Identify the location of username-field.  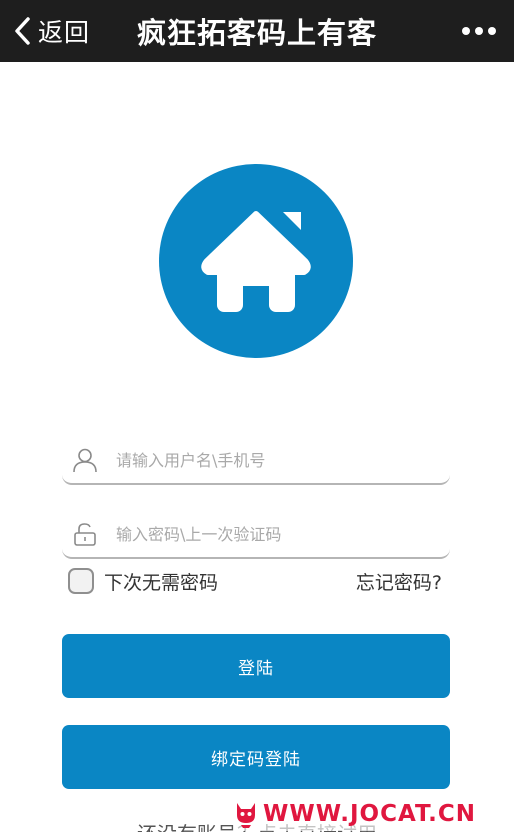
(256, 461).